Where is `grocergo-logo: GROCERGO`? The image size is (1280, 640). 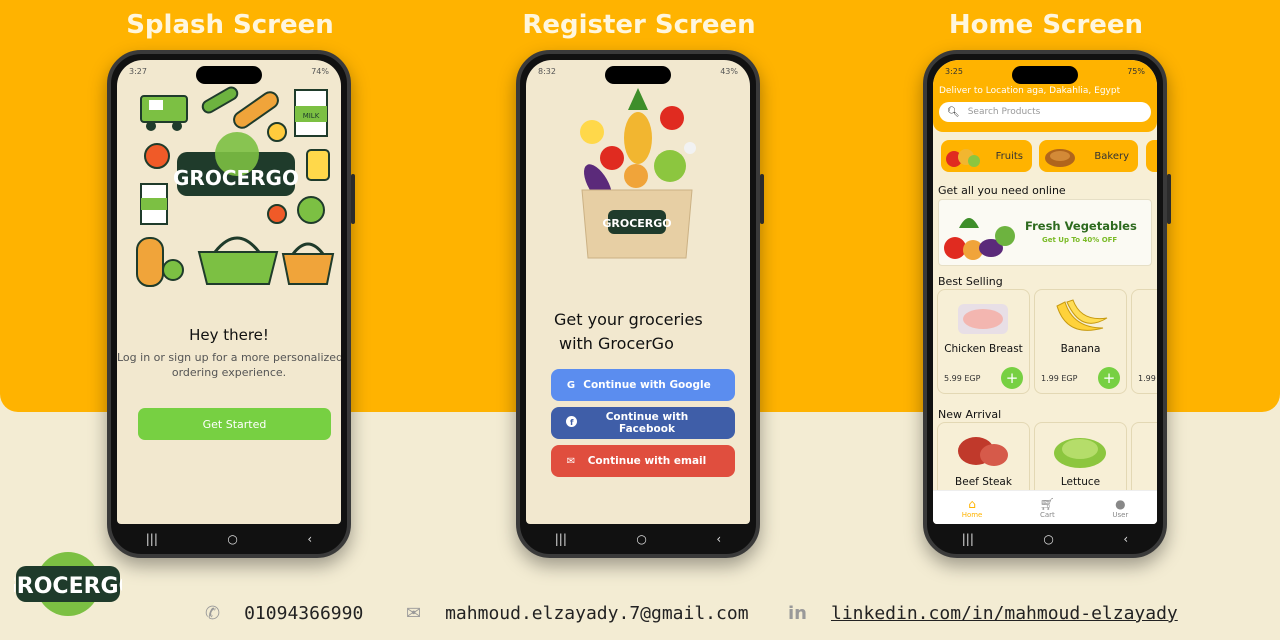
grocergo-logo: GROCERGO is located at coordinates (68, 584).